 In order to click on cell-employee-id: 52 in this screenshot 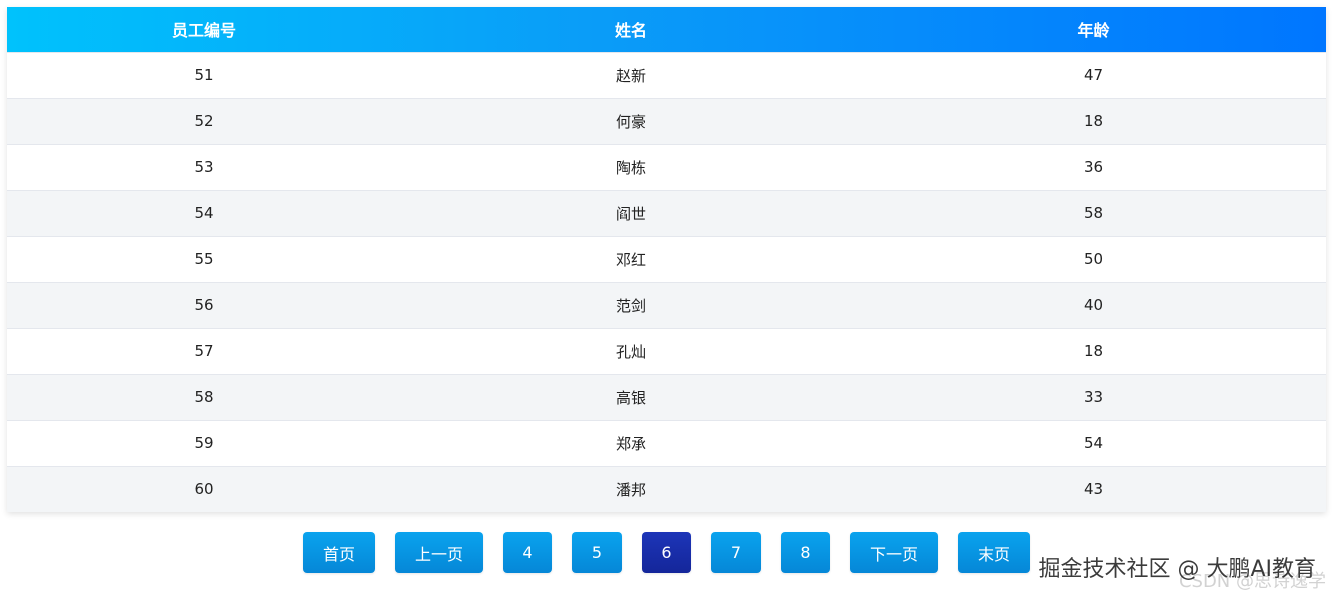, I will do `click(204, 121)`.